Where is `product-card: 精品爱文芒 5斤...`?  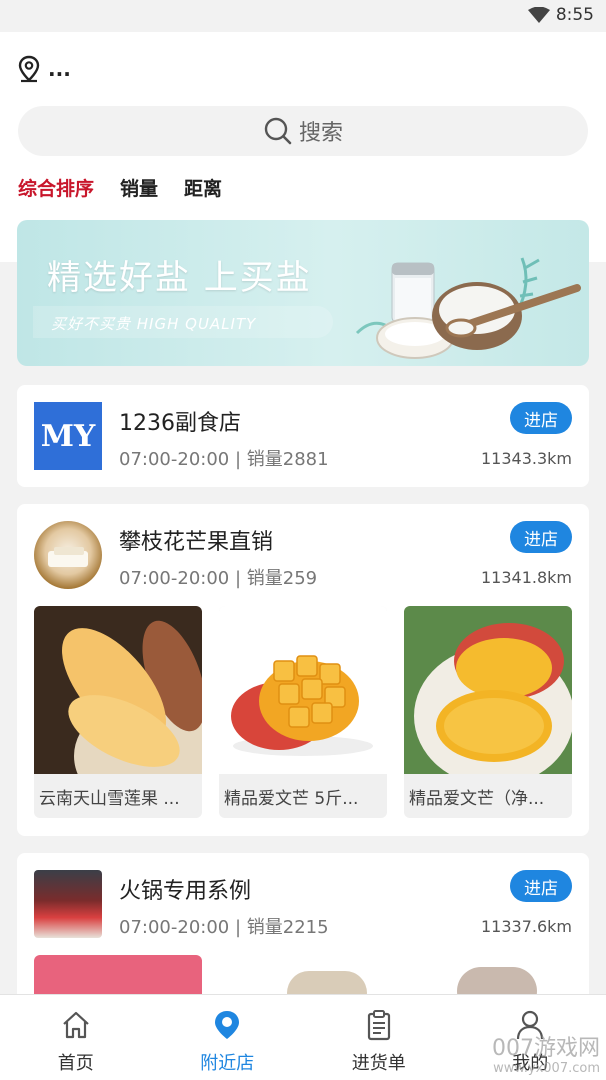 product-card: 精品爱文芒 5斤... is located at coordinates (303, 712).